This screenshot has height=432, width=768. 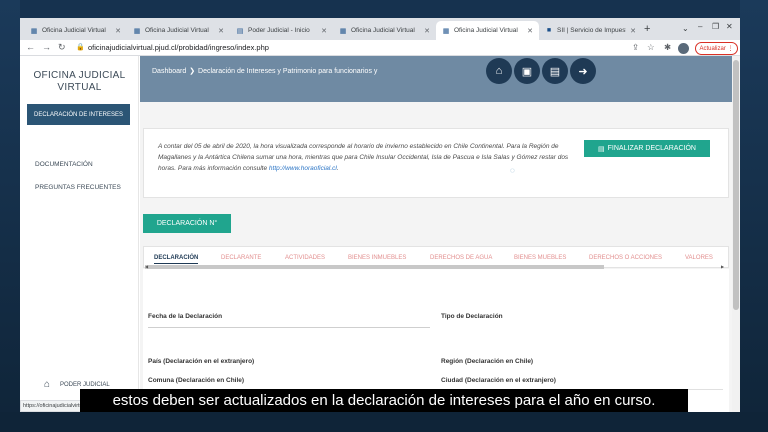 What do you see at coordinates (549, 30) in the screenshot?
I see `sii-icon: ■` at bounding box center [549, 30].